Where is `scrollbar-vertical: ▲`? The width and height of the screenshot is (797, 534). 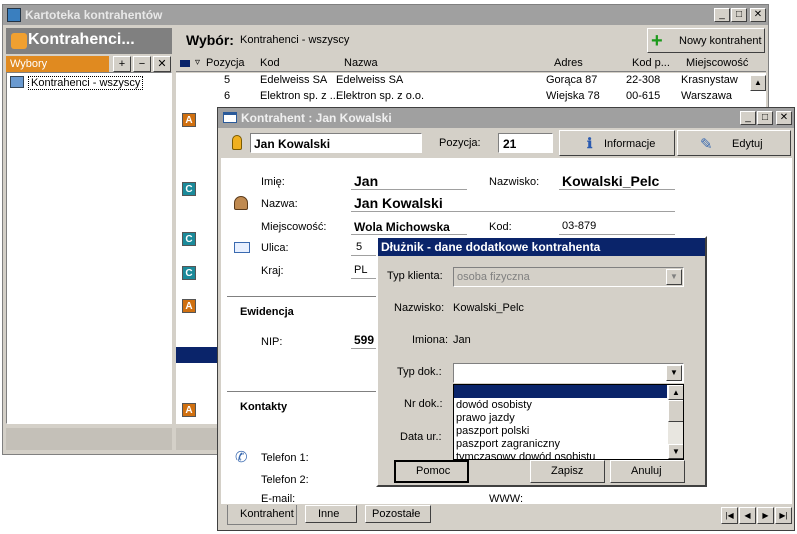
scrollbar-vertical: ▲ is located at coordinates (758, 85).